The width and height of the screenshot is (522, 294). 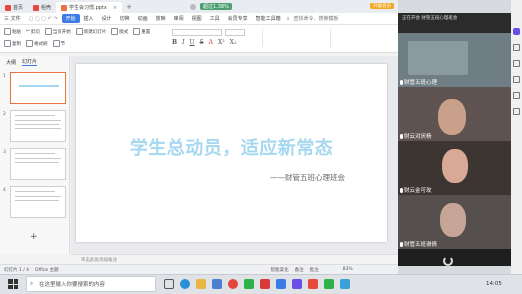 I want to click on menu-smart-toolbox: 智能工具箱, so click(x=268, y=18).